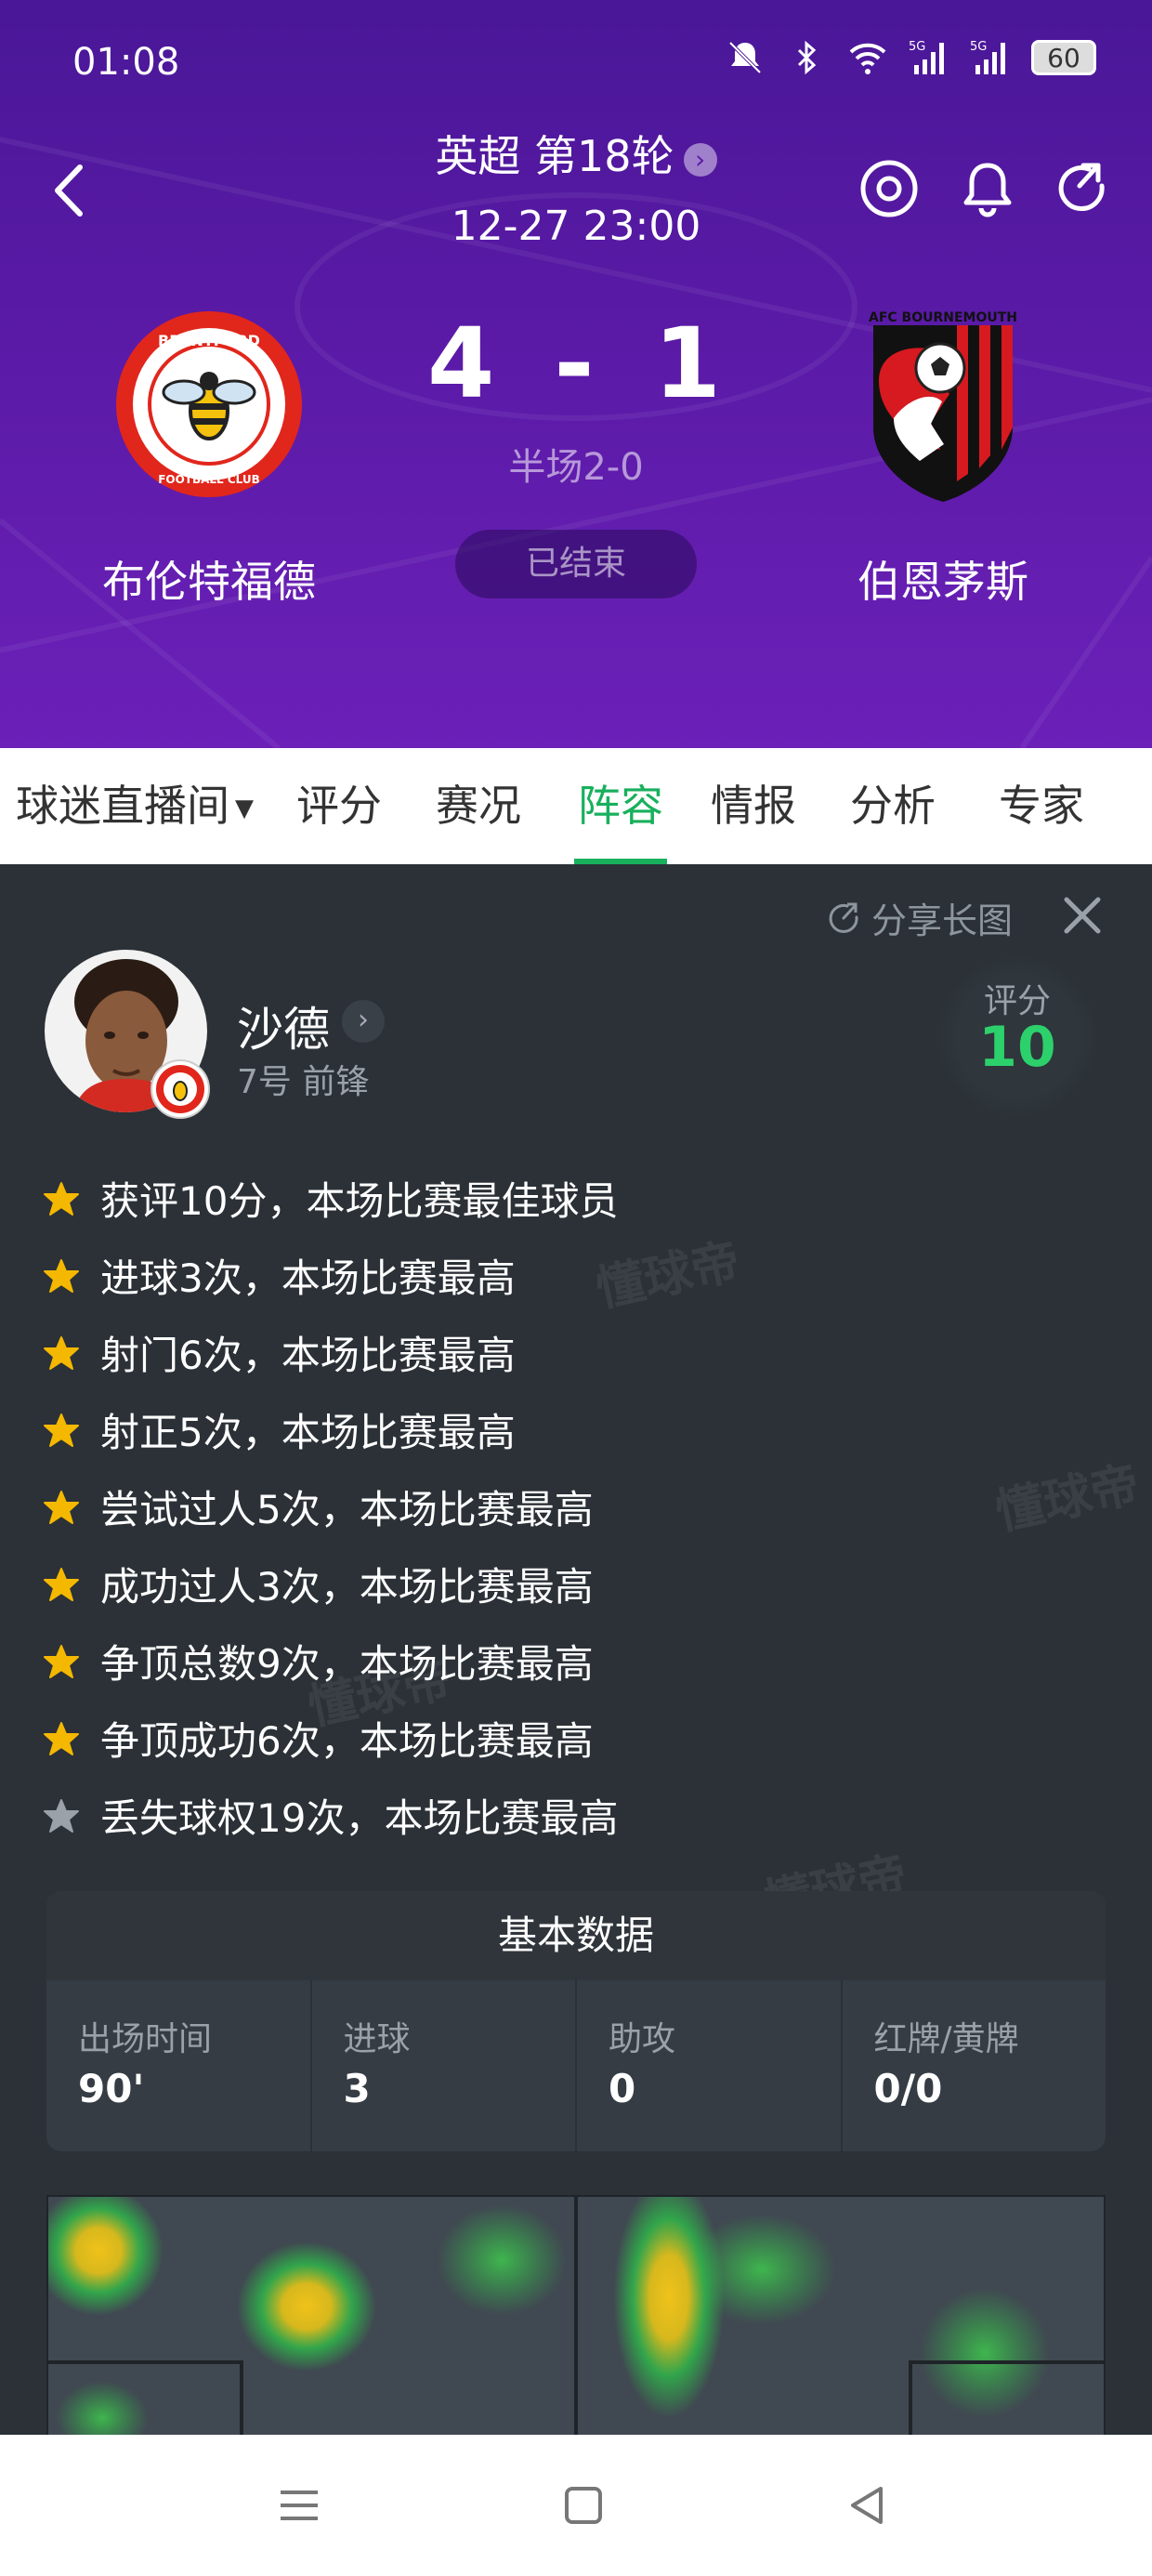 The image size is (1152, 2576). Describe the element at coordinates (576, 1935) in the screenshot. I see `basic-stats-title: 基本数据` at that location.